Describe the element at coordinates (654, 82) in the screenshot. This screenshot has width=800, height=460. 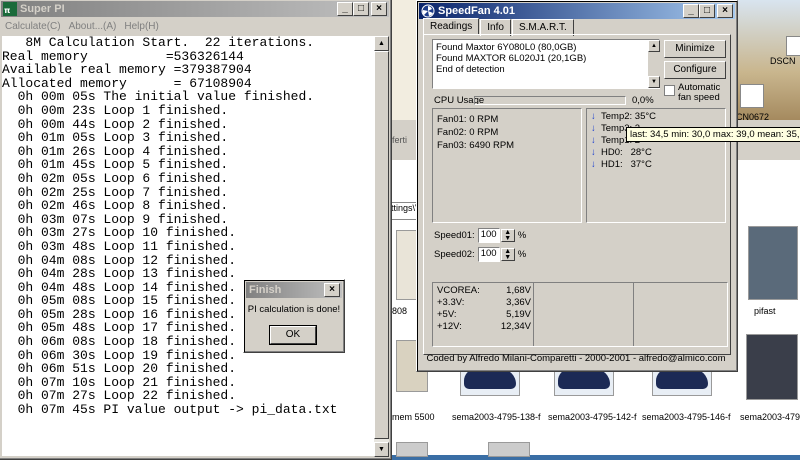
I see `scroll-down-icon: ▼` at that location.